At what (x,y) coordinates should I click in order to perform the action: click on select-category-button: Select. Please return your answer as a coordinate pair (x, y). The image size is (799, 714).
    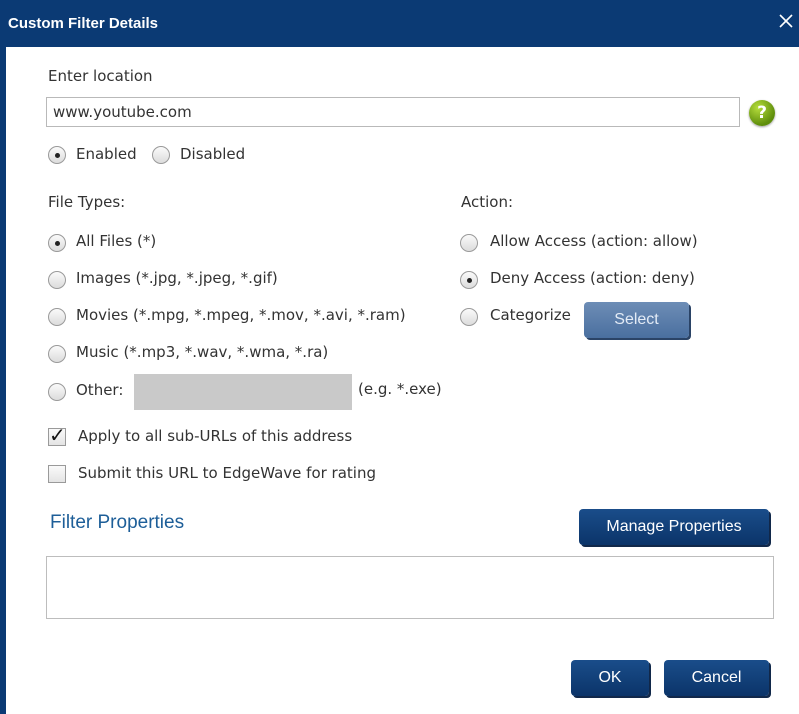
    Looking at the image, I should click on (636, 320).